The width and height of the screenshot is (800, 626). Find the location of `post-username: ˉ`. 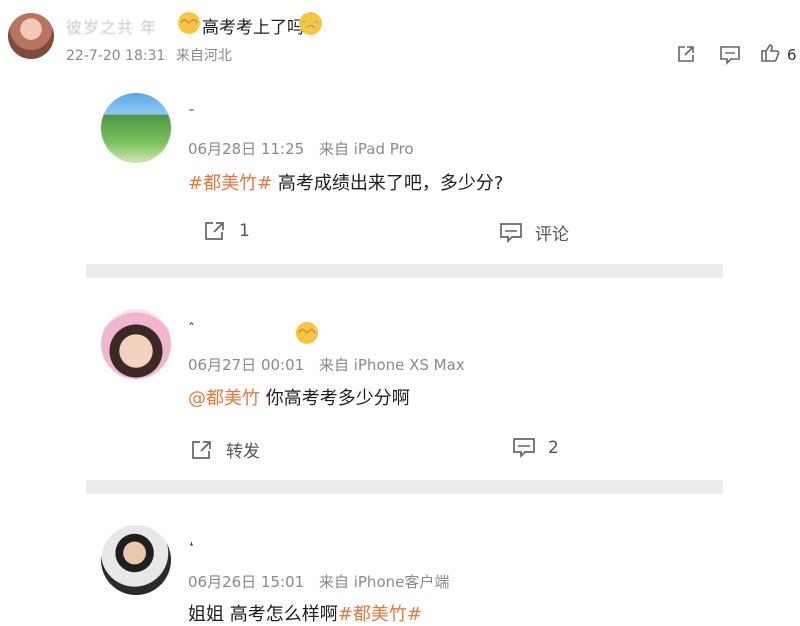

post-username: ˉ is located at coordinates (191, 116).